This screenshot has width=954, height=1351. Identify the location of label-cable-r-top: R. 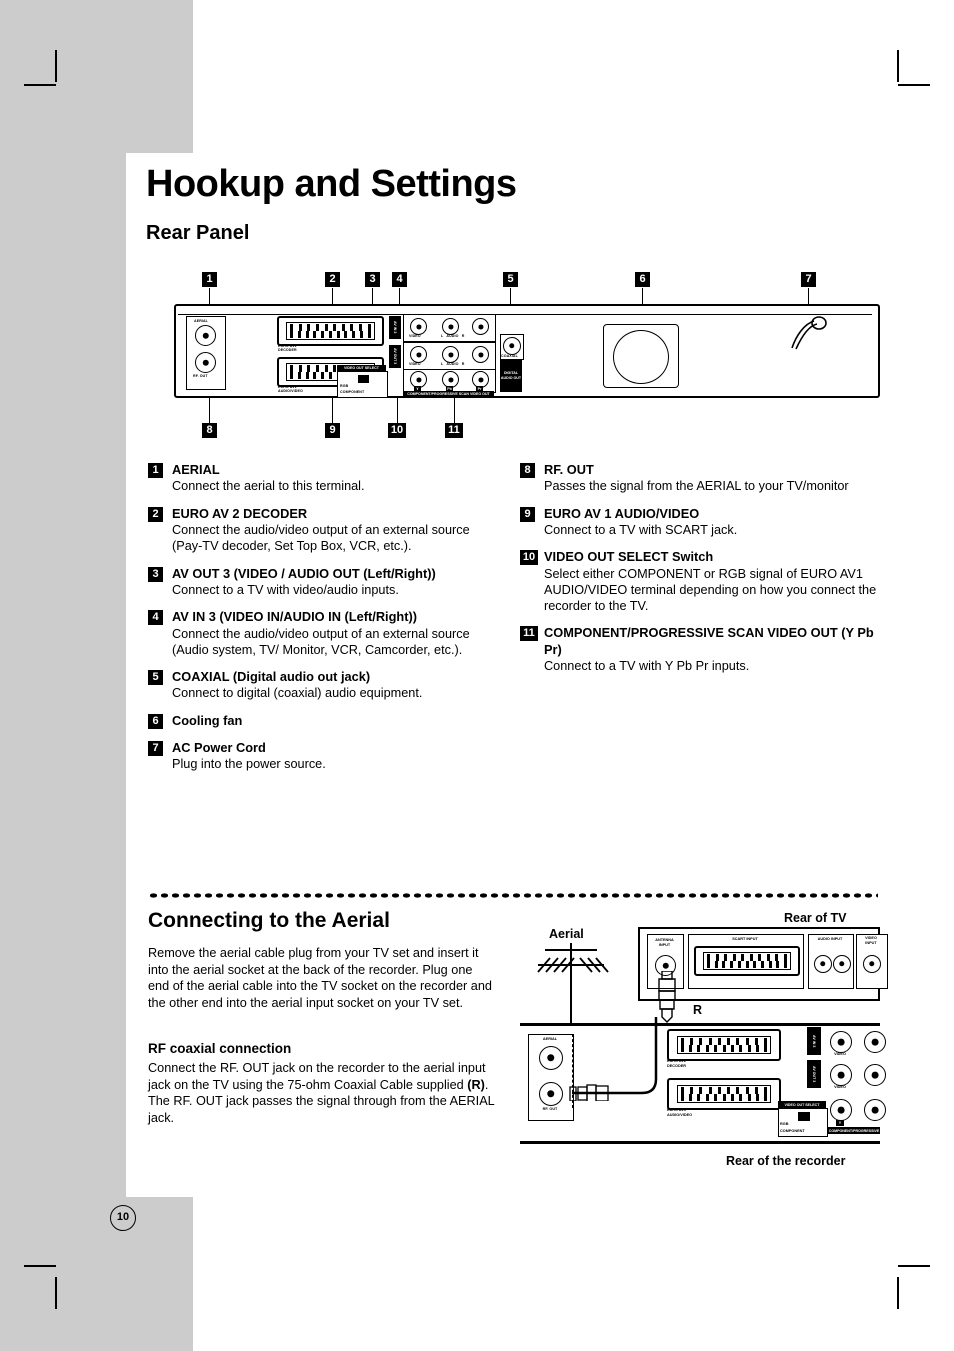
(698, 1010).